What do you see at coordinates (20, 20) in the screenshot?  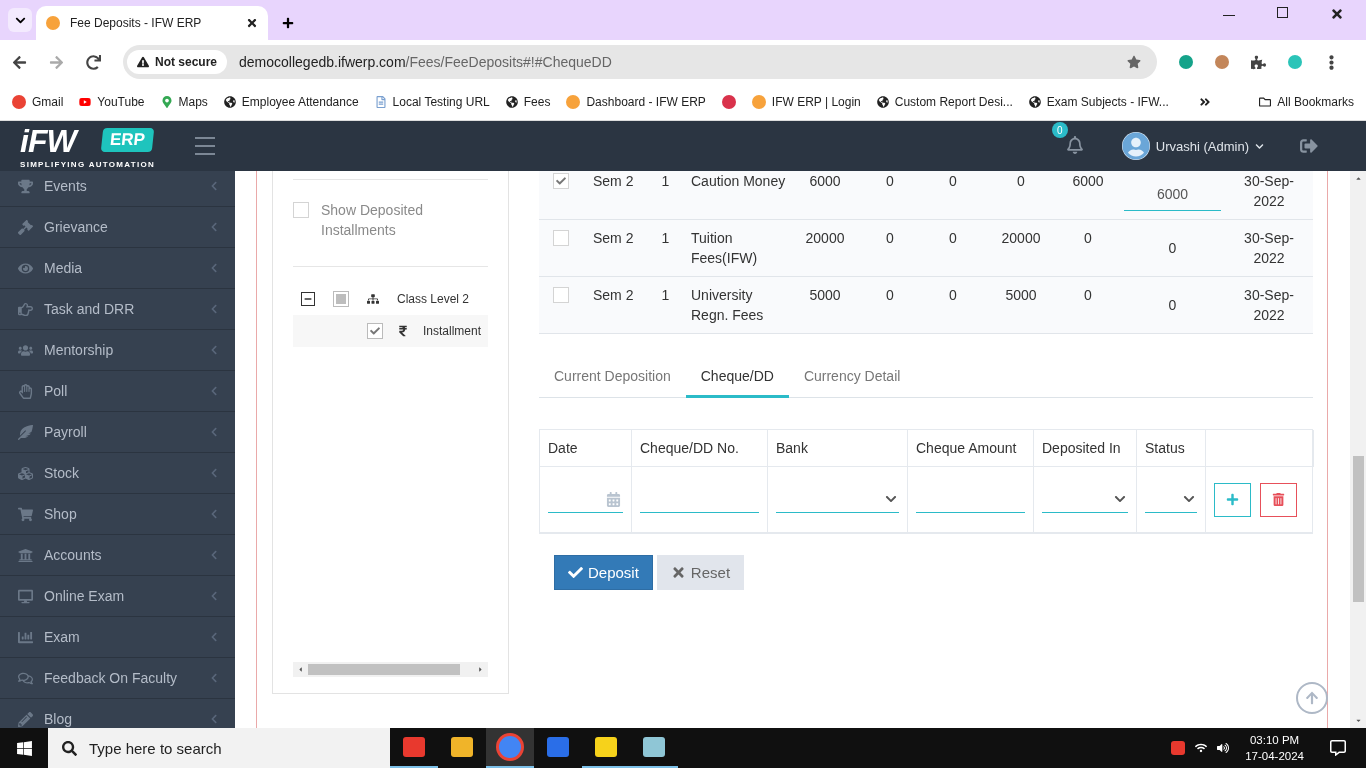 I see `tab-list-button` at bounding box center [20, 20].